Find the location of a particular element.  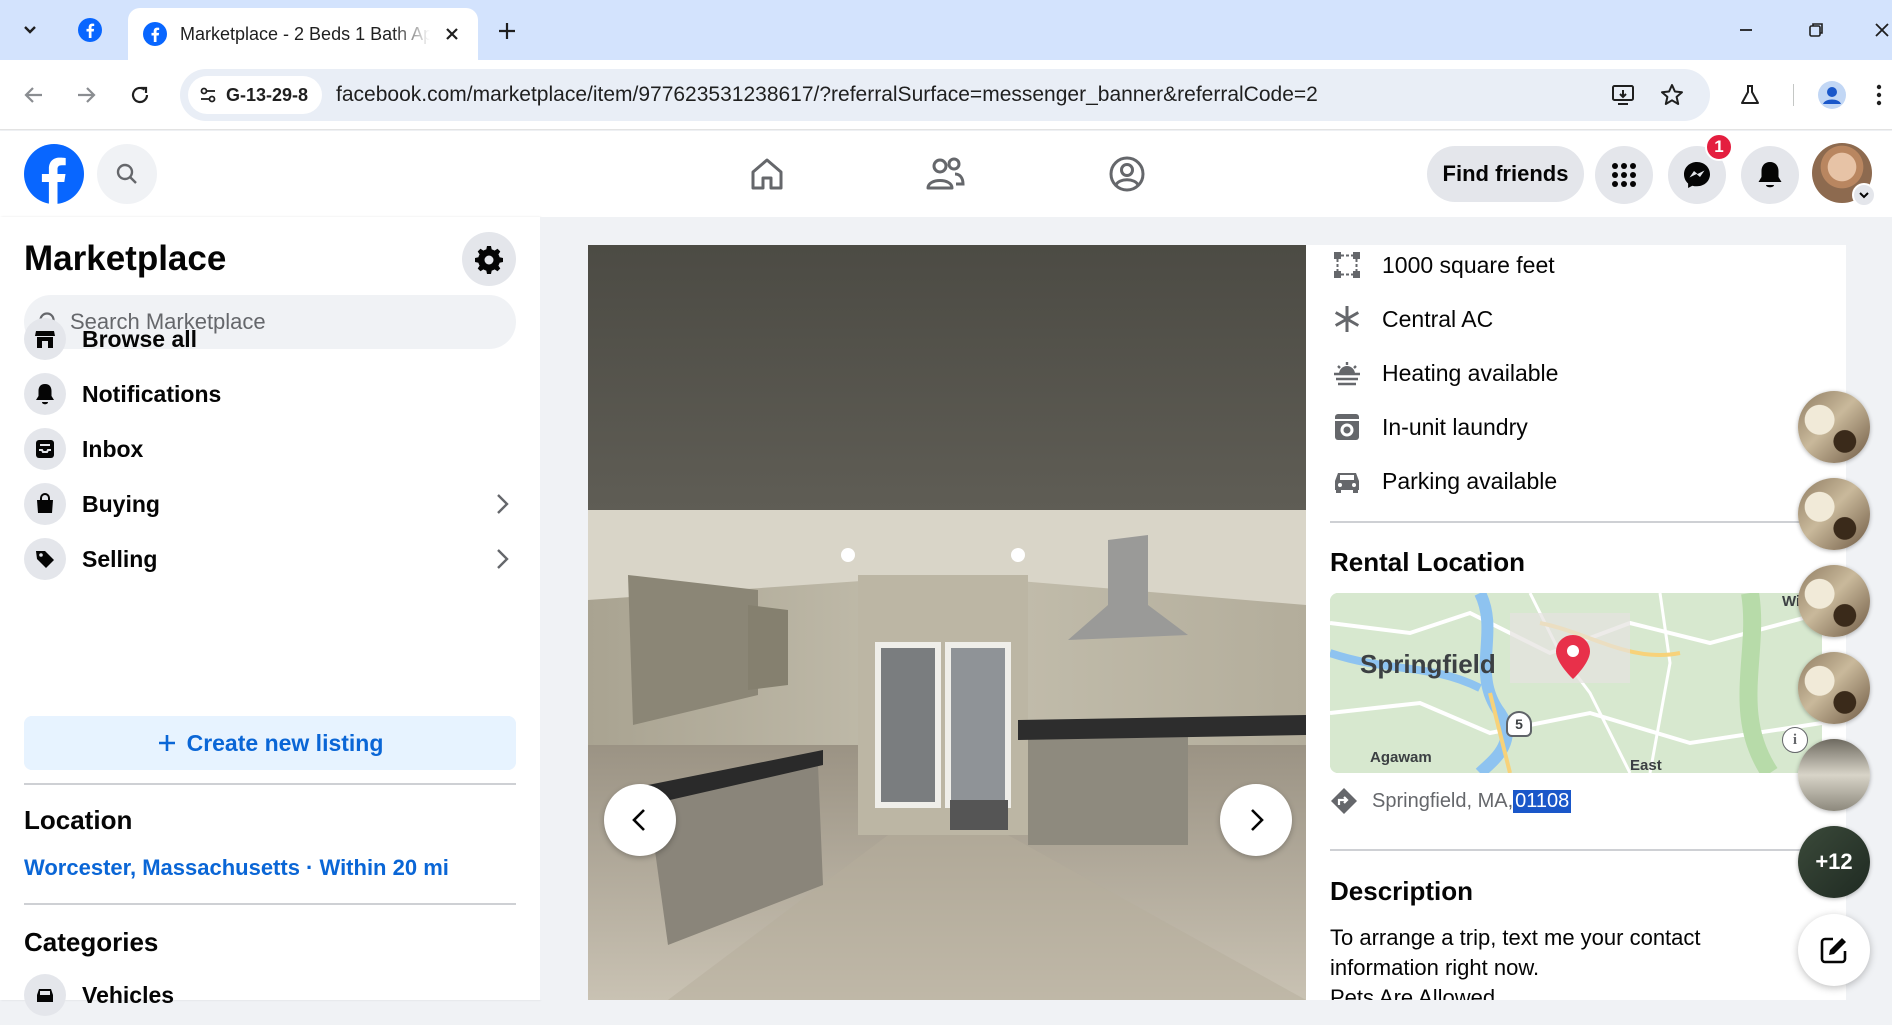

sidebar-item-label: Buying is located at coordinates (121, 503).